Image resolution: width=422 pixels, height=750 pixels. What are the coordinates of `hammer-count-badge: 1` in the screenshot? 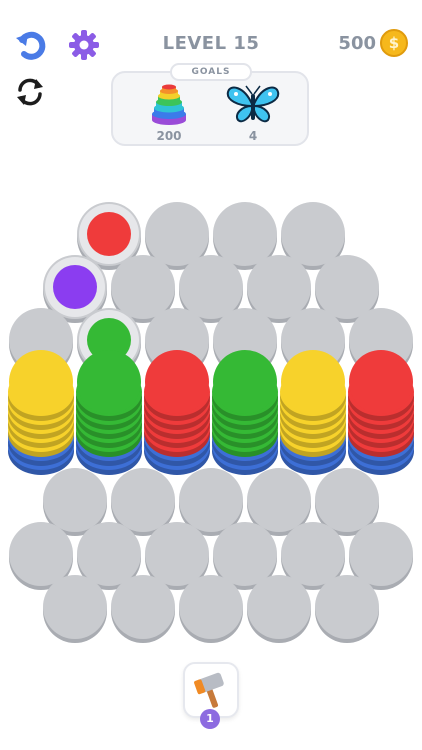 It's located at (210, 719).